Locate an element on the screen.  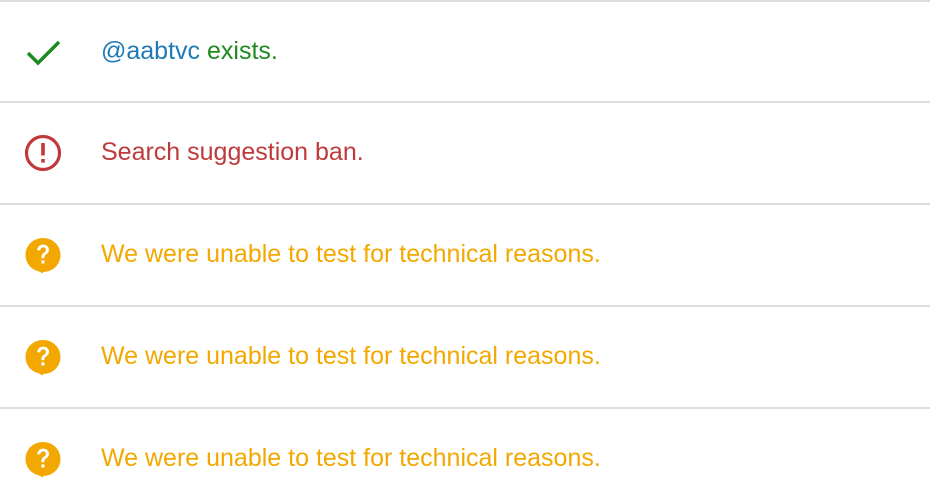
exists-status-text: exists. is located at coordinates (239, 51).